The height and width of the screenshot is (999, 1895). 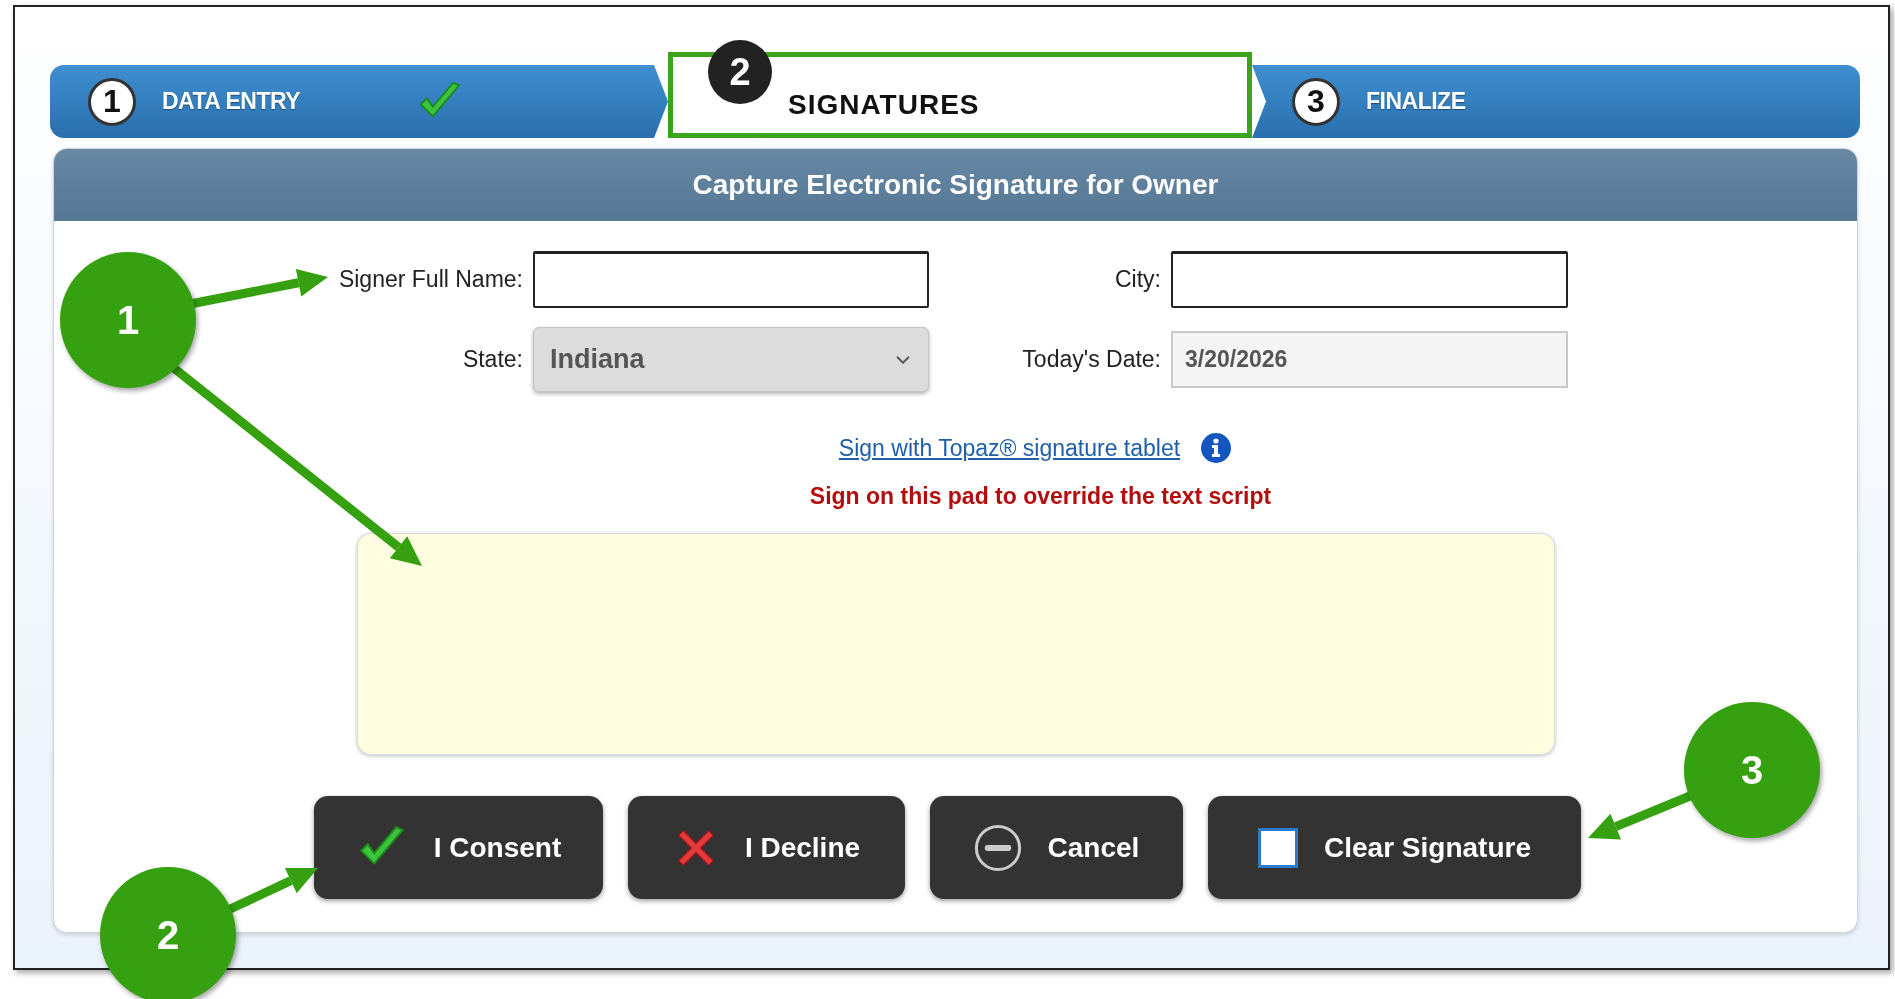 What do you see at coordinates (1369, 359) in the screenshot?
I see `date-field: 3/20/2026` at bounding box center [1369, 359].